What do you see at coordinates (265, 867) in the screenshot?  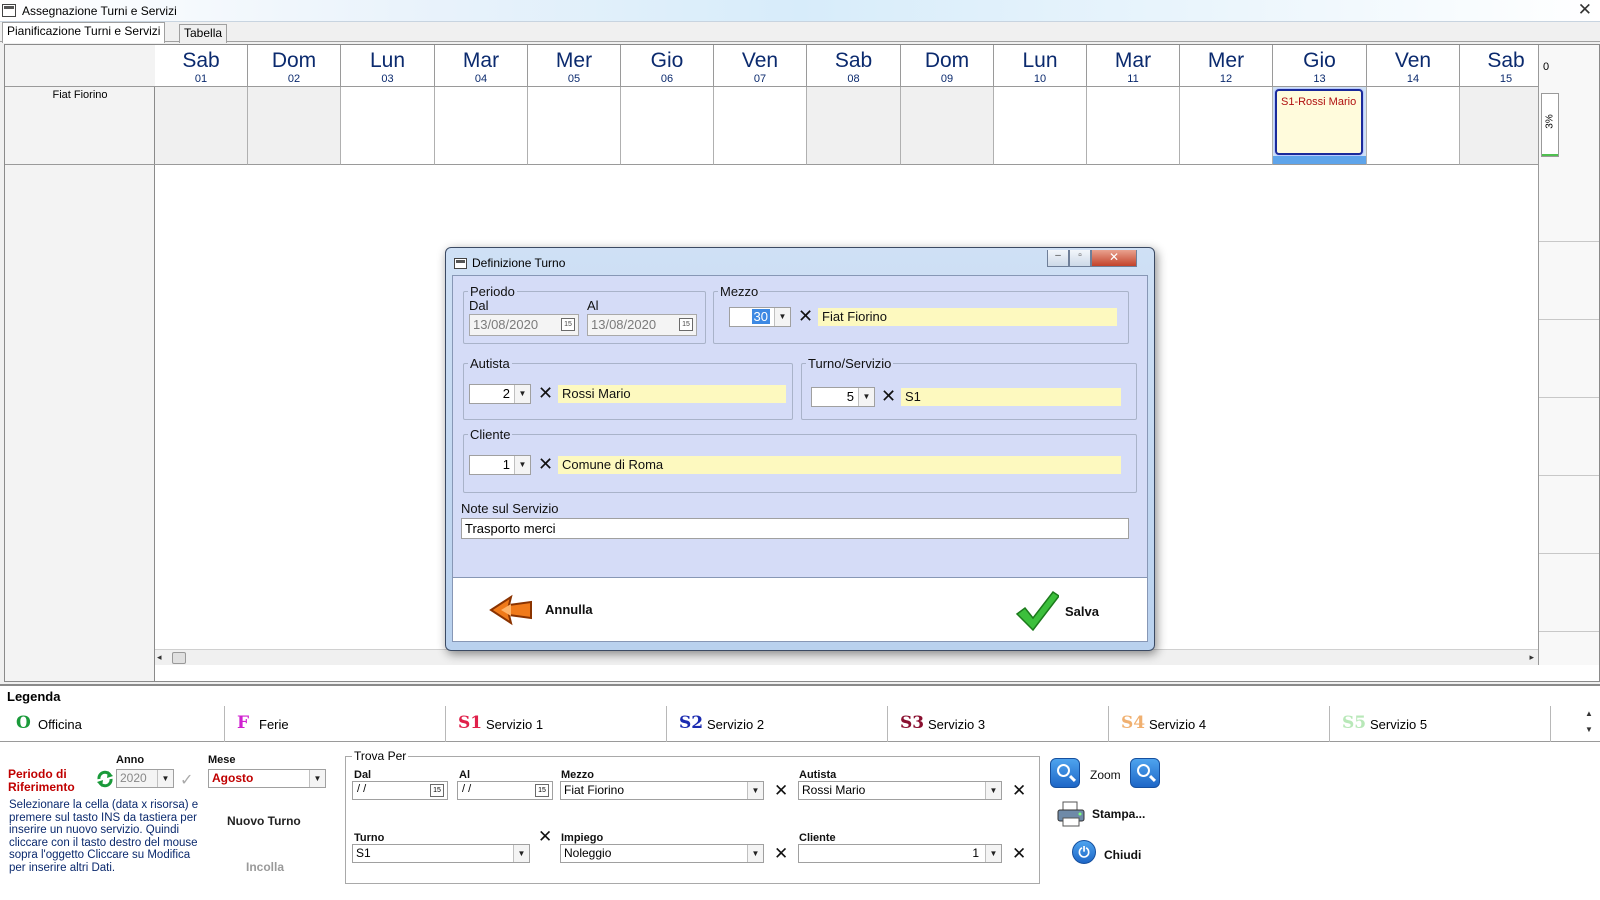 I see `incolla-button: Incolla` at bounding box center [265, 867].